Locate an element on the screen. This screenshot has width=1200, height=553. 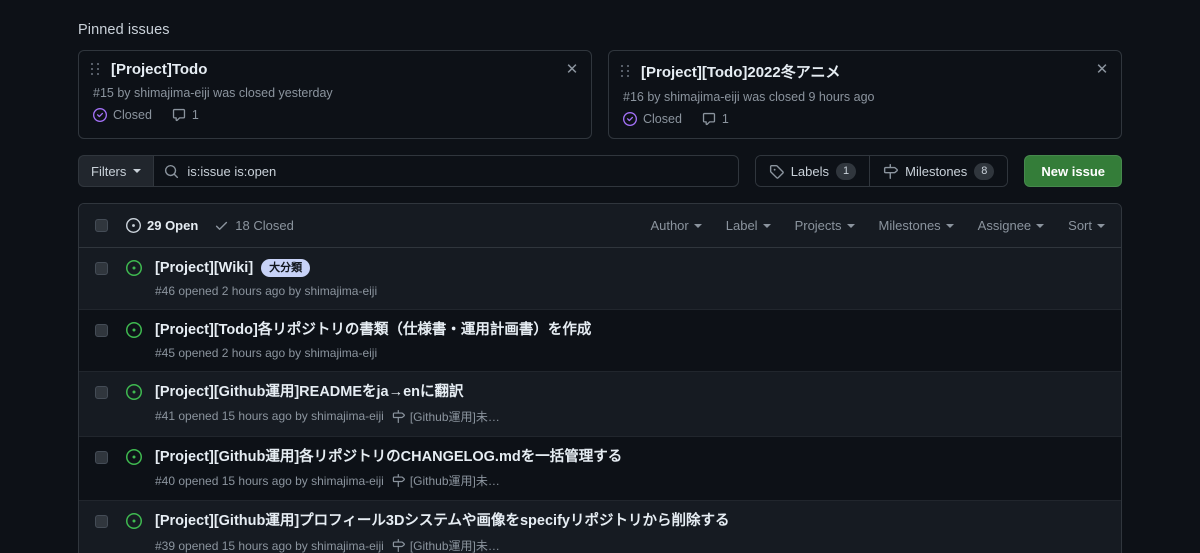
milestone-icon is located at coordinates (398, 416).